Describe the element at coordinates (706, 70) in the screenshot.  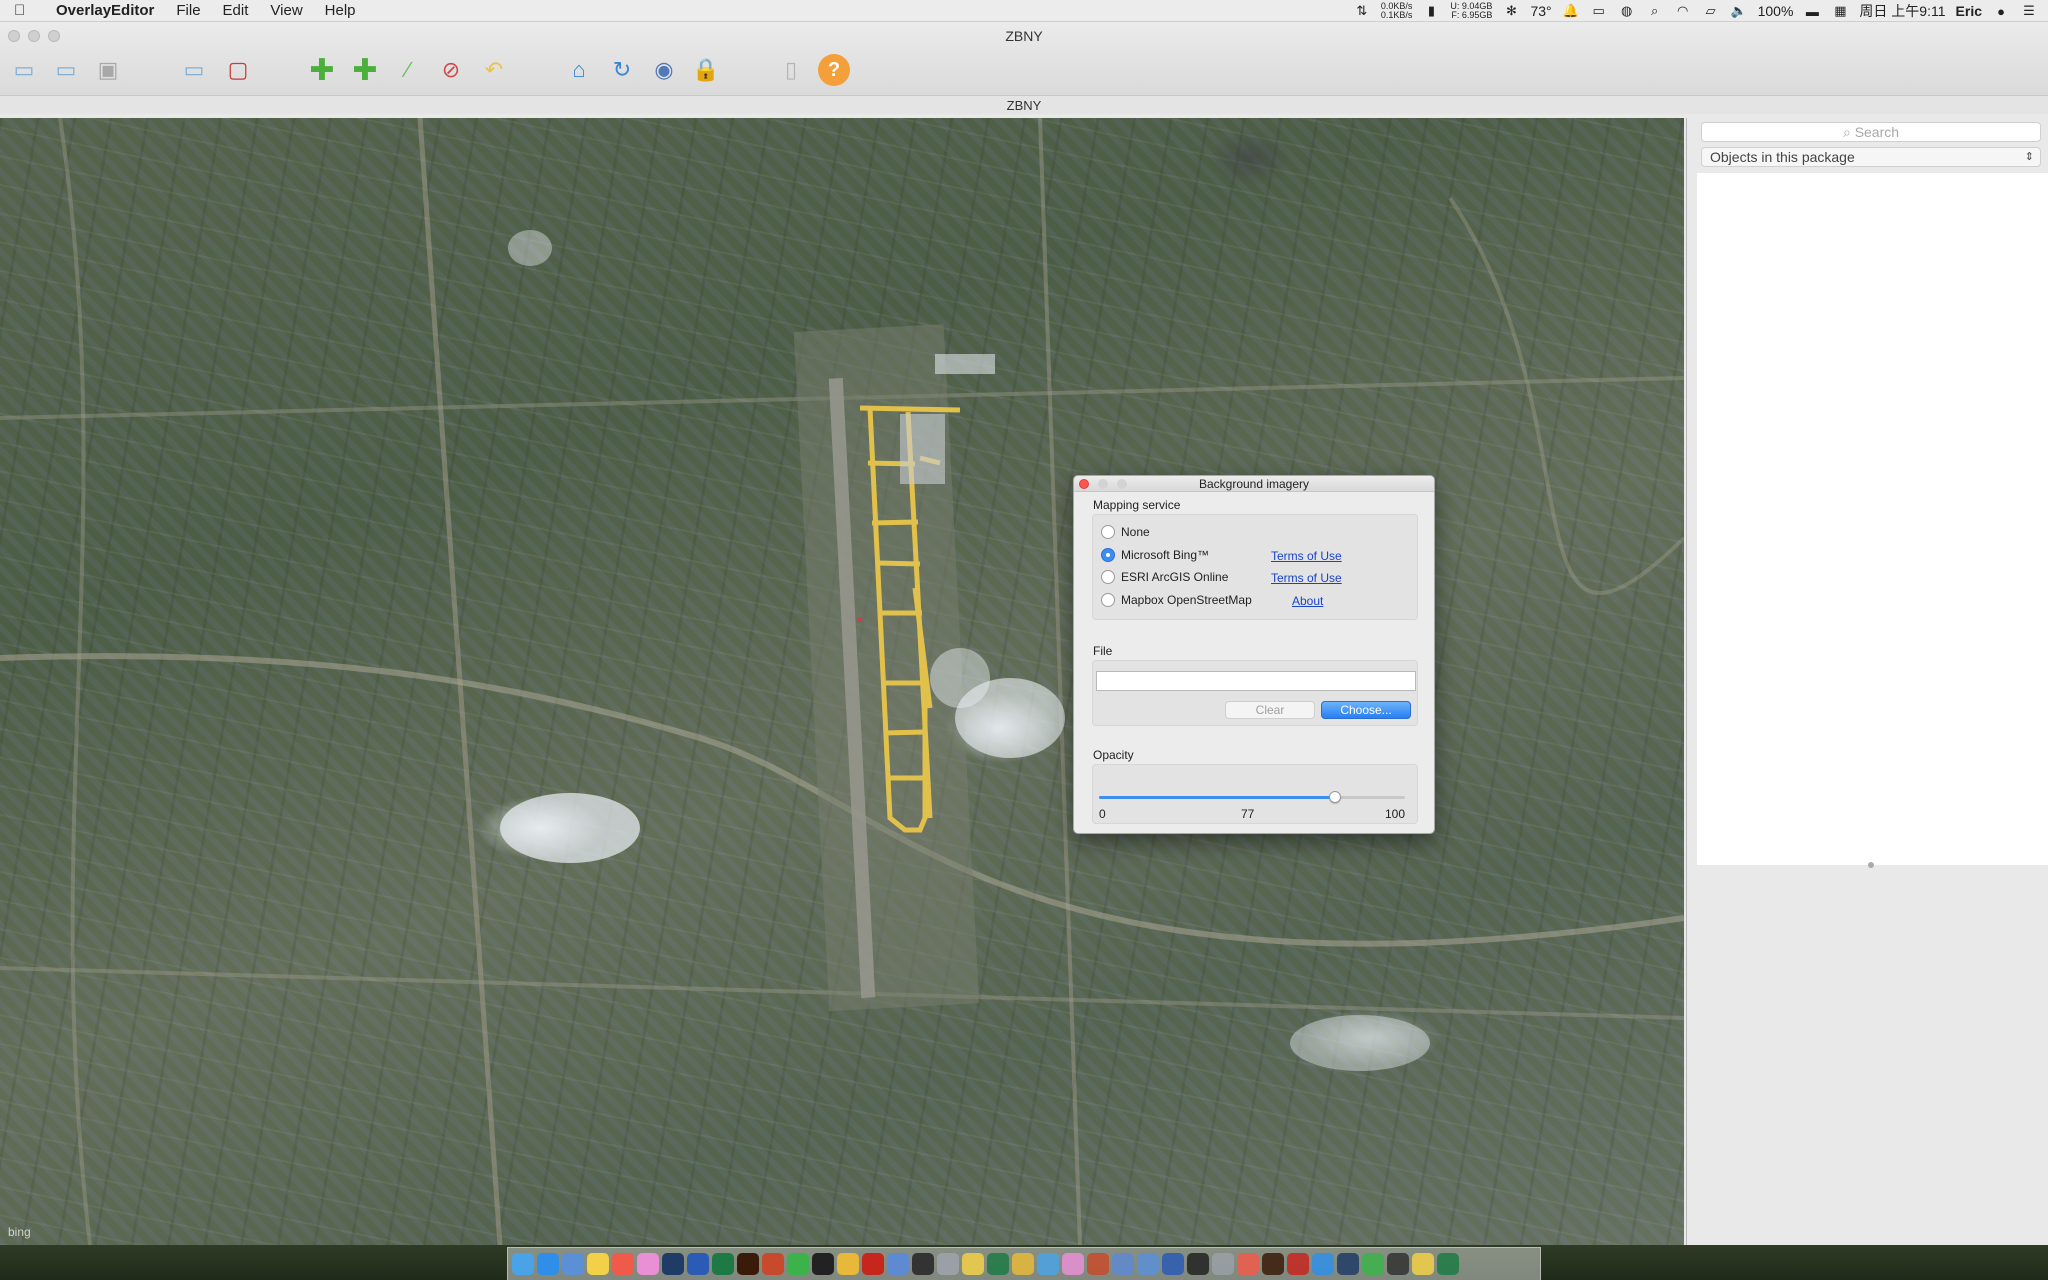
I see `lock-icon: 🔒` at that location.